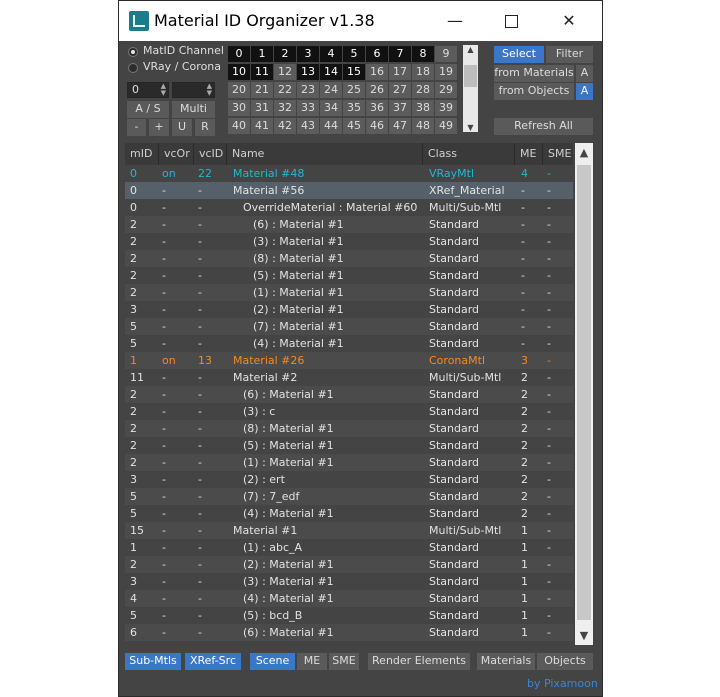 The height and width of the screenshot is (697, 720). What do you see at coordinates (349, 428) in the screenshot?
I see `table-row: 2 - - (8) : Material #1 Standard 2 -` at bounding box center [349, 428].